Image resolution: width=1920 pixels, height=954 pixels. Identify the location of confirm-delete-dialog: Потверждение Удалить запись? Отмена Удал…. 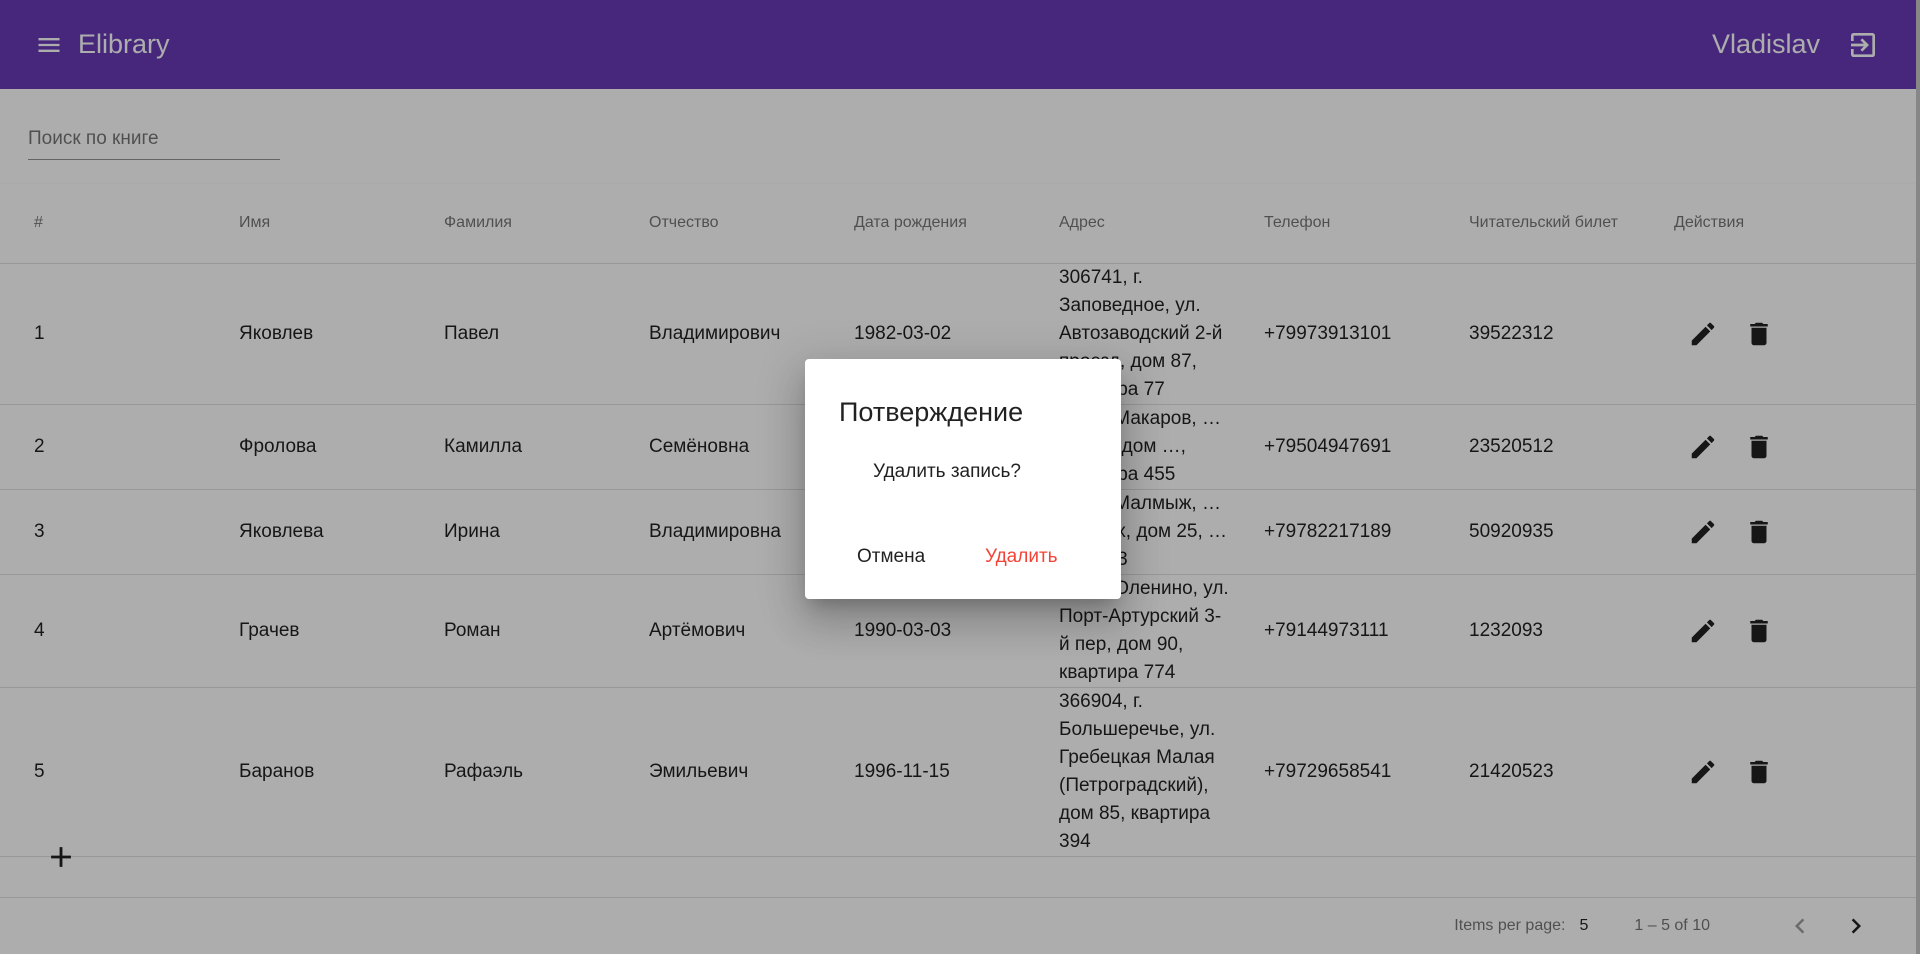
(963, 479).